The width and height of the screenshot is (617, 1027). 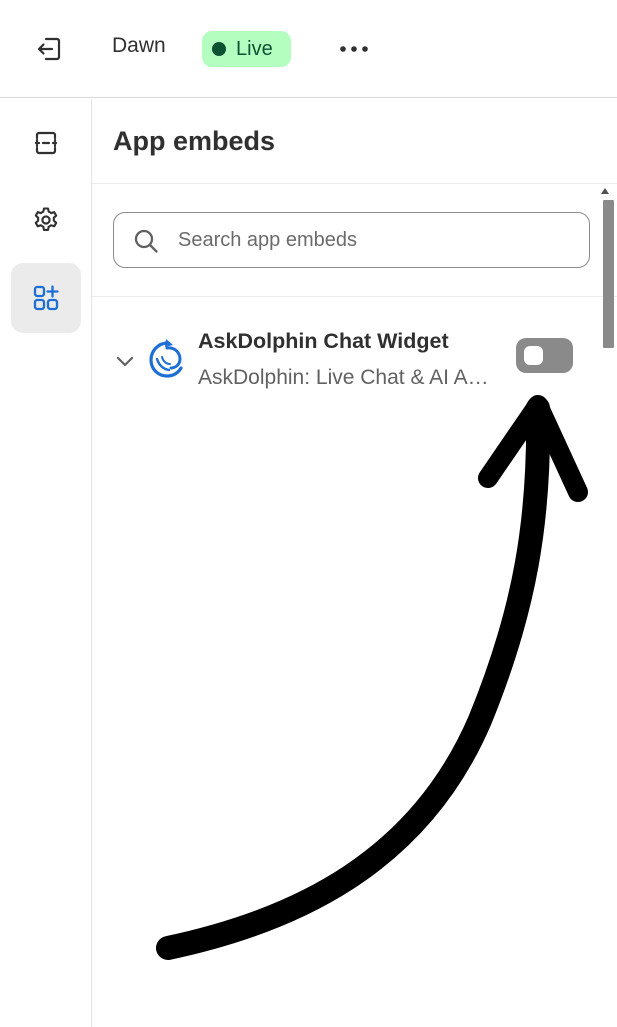 I want to click on apps-add-icon, so click(x=46, y=298).